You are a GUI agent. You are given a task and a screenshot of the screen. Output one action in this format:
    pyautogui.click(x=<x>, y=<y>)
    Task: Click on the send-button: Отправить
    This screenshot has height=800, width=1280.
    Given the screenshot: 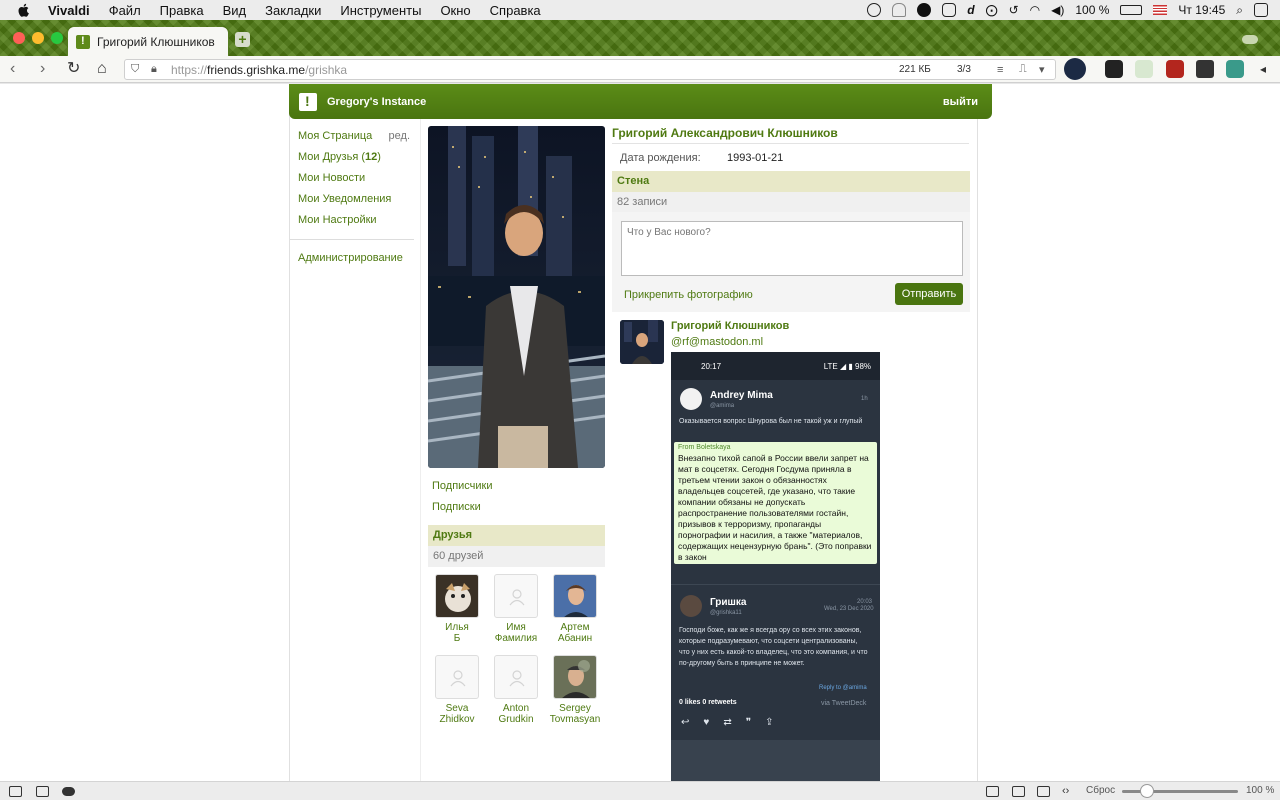 What is the action you would take?
    pyautogui.click(x=929, y=294)
    